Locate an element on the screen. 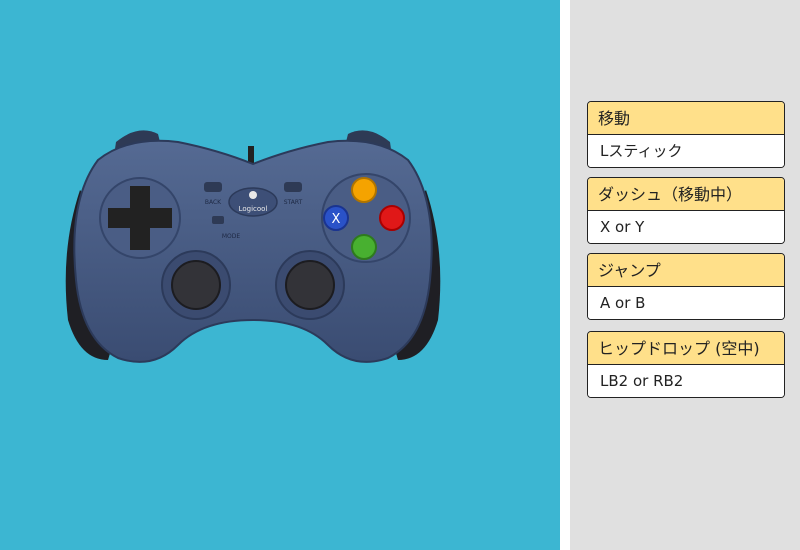 This screenshot has width=800, height=550. logitech-logo-icon is located at coordinates (253, 195).